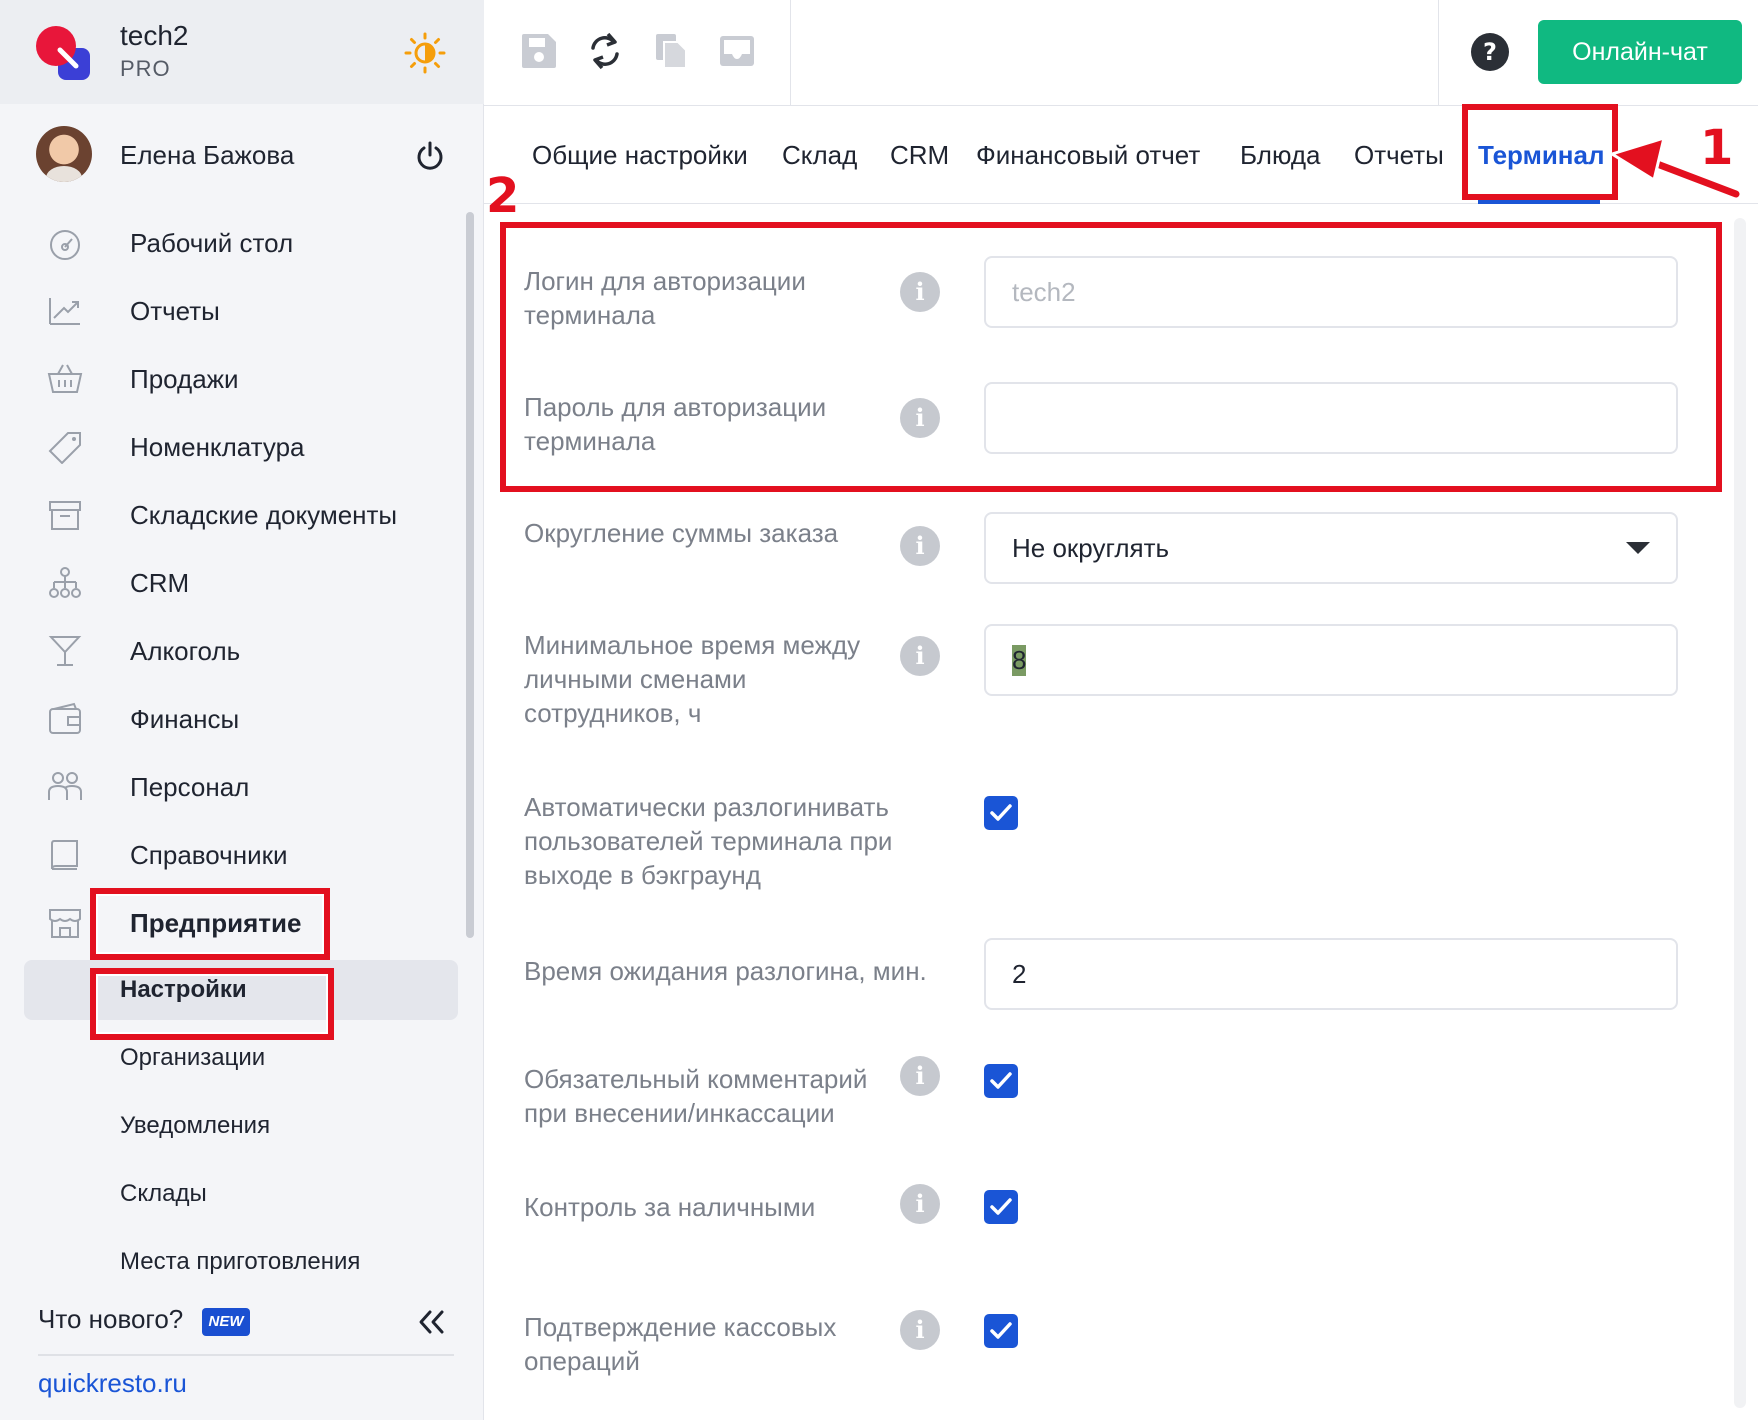  I want to click on nav-label: Номенклатура, so click(217, 447).